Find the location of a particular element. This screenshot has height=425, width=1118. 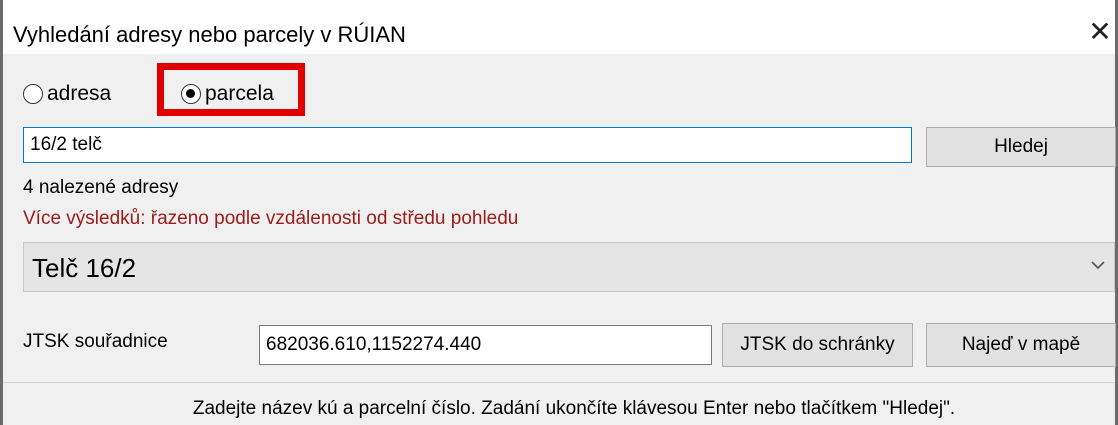

divider is located at coordinates (559, 382).